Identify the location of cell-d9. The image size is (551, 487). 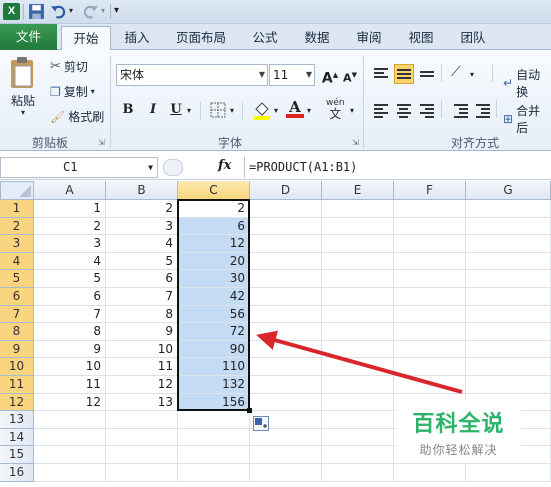
(286, 349).